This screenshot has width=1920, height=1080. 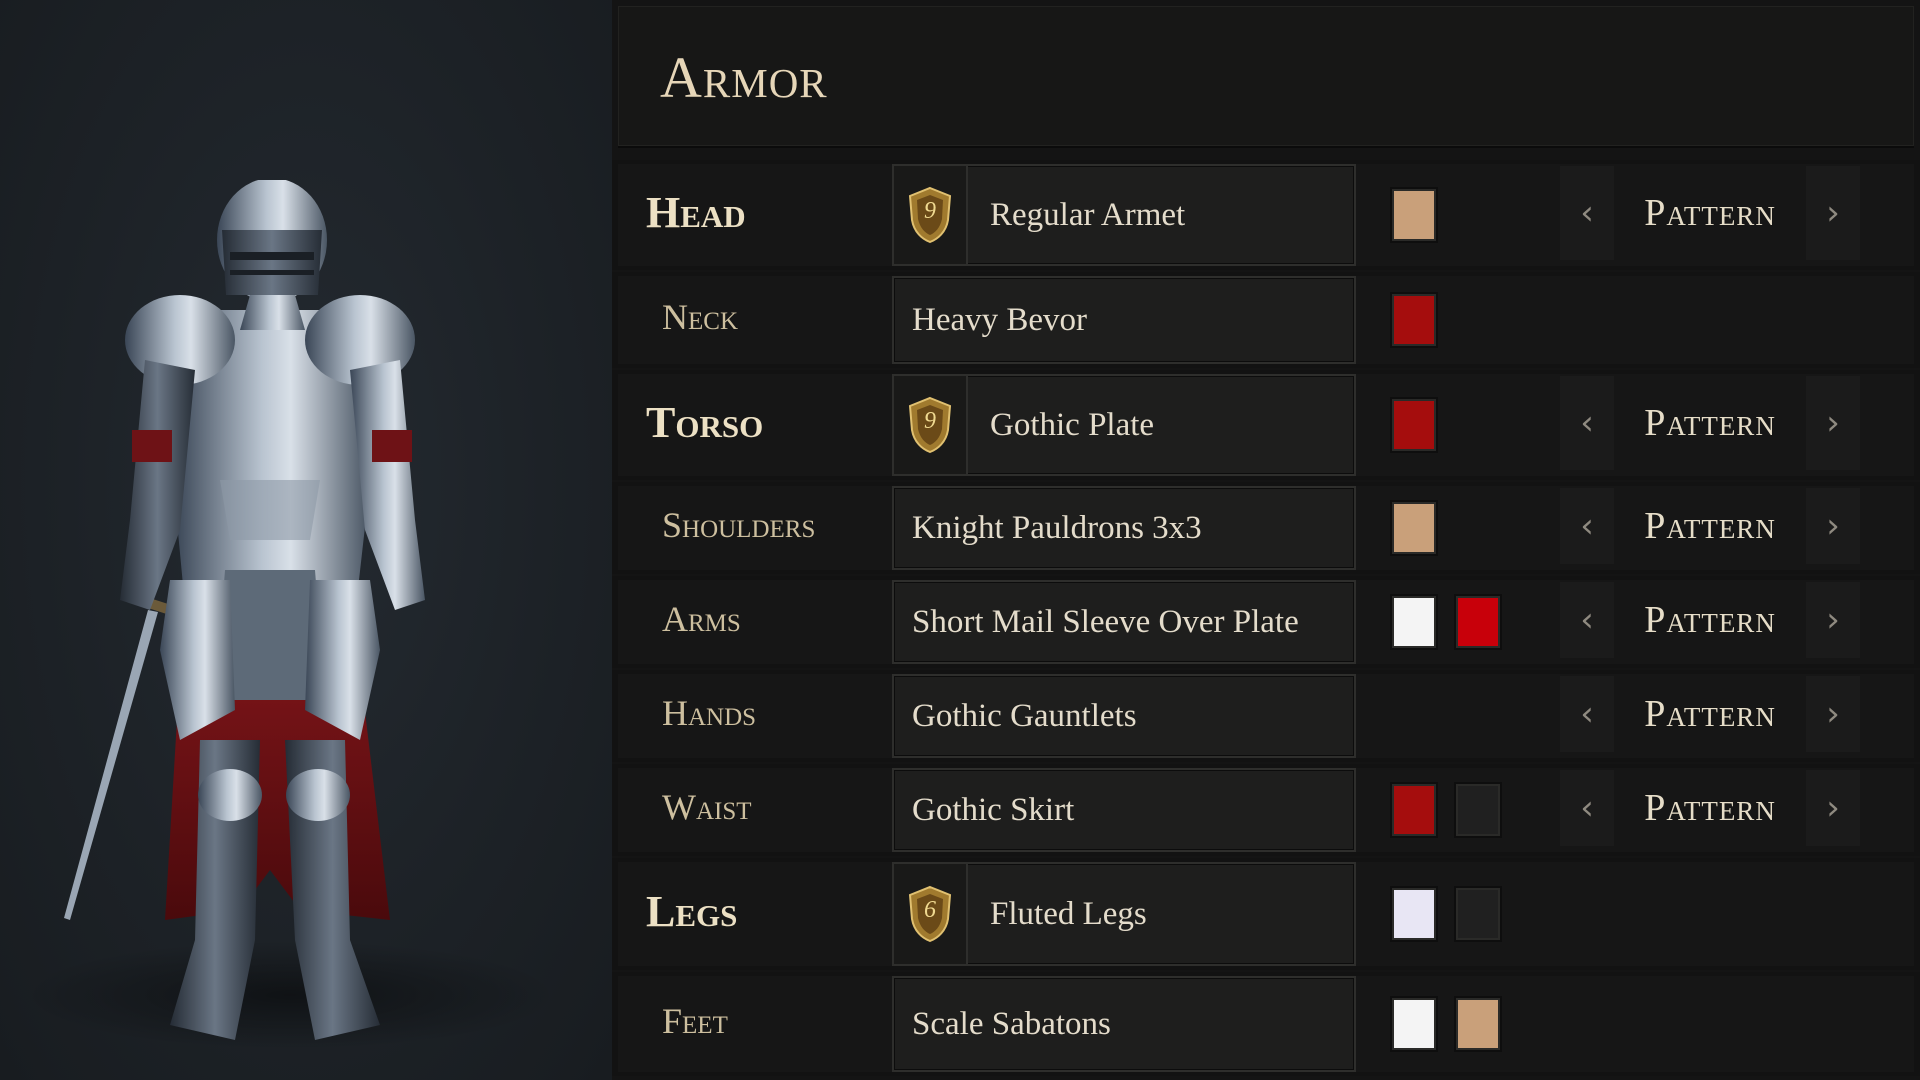 I want to click on armor-slot-row-waist: Waist Gothic Skirt ‹ Pattern ›, so click(x=1266, y=810).